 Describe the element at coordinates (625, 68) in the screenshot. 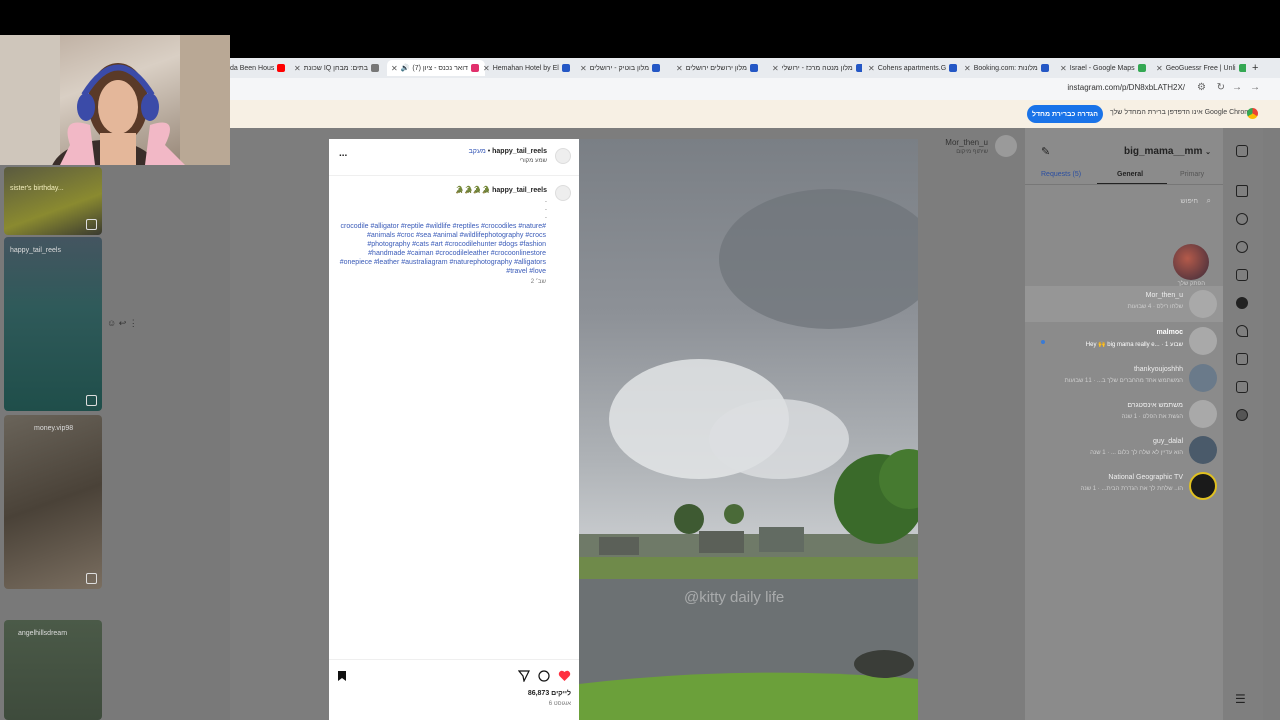

I see `browser-tab: ✕ מלון בוטיק - ירושלים` at that location.